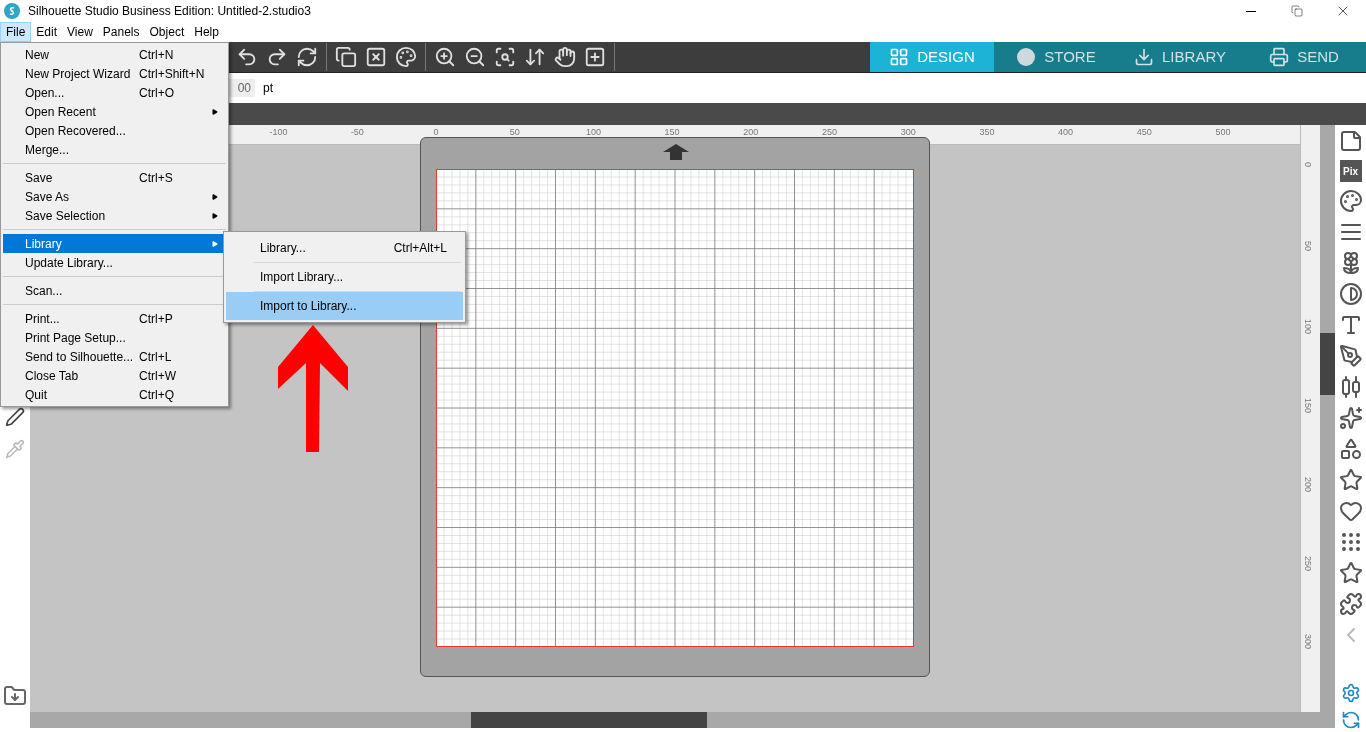 Image resolution: width=1366 pixels, height=732 pixels. What do you see at coordinates (247, 57) in the screenshot?
I see `undo-icon` at bounding box center [247, 57].